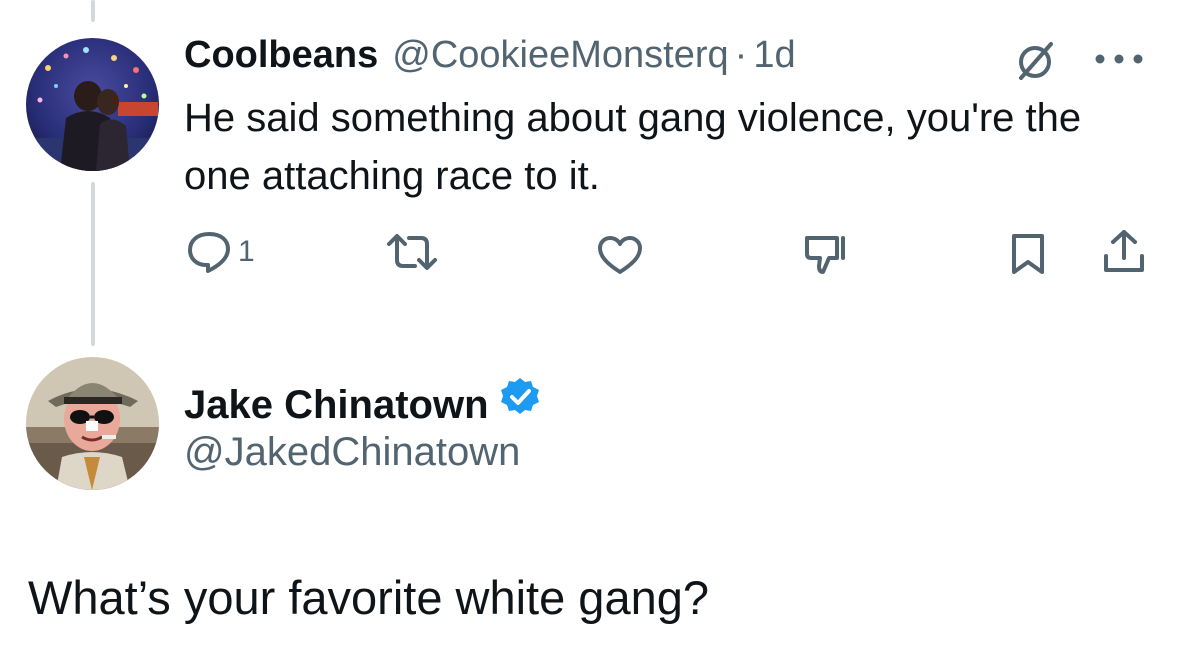 This screenshot has width=1179, height=668. What do you see at coordinates (93, 264) in the screenshot?
I see `thread-line-bottom` at bounding box center [93, 264].